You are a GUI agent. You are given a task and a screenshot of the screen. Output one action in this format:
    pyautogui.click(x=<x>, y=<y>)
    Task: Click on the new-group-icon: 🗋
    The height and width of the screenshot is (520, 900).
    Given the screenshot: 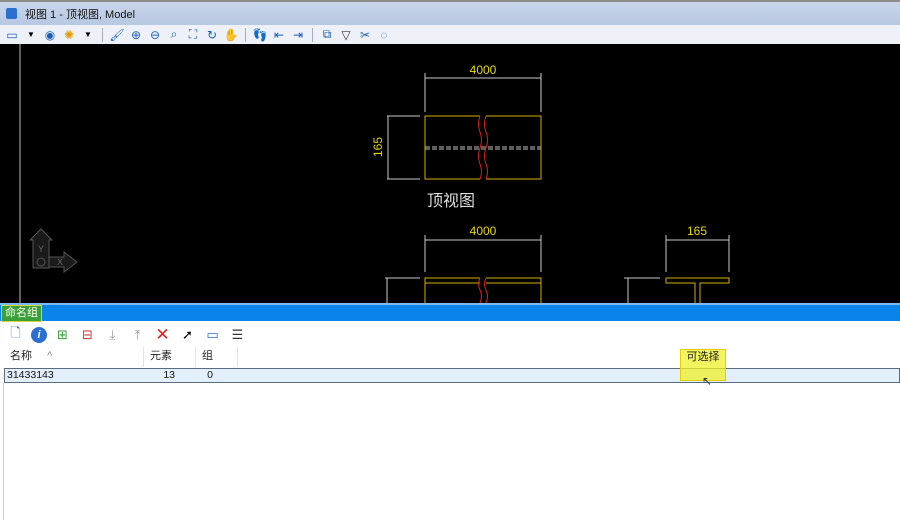 What is the action you would take?
    pyautogui.click(x=15, y=334)
    